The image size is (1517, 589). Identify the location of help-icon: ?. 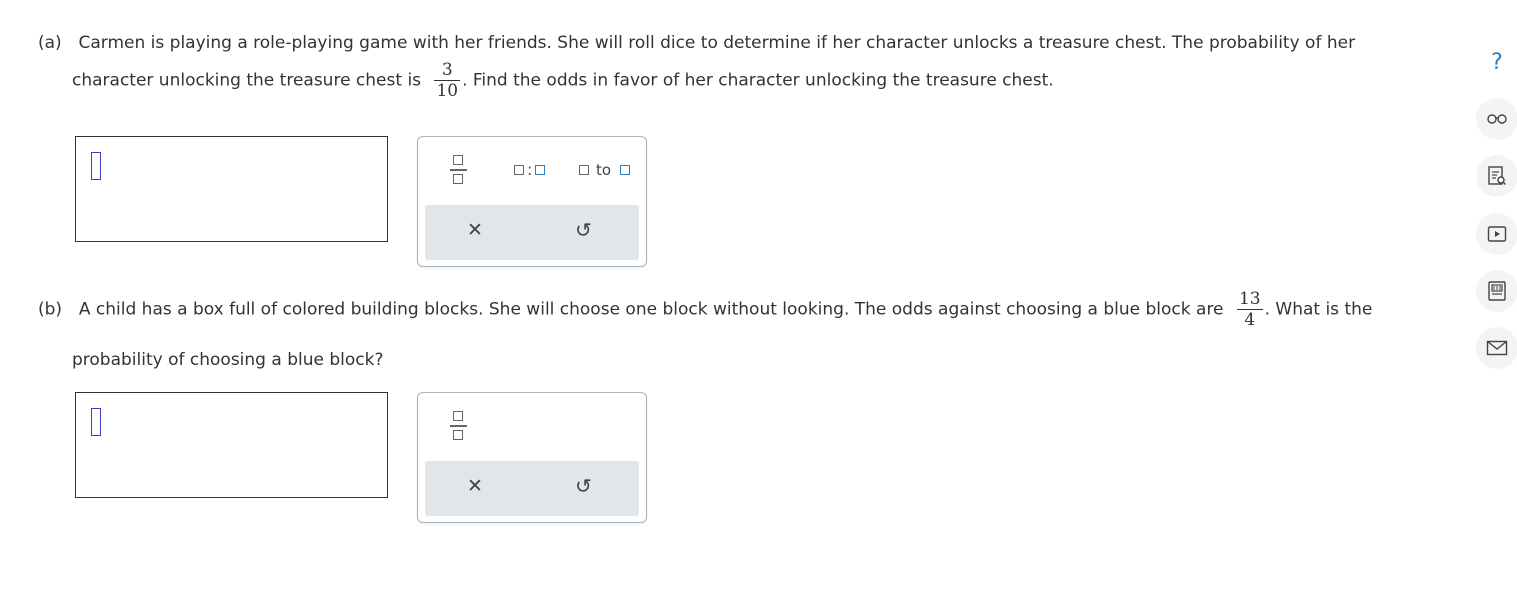
(1497, 62).